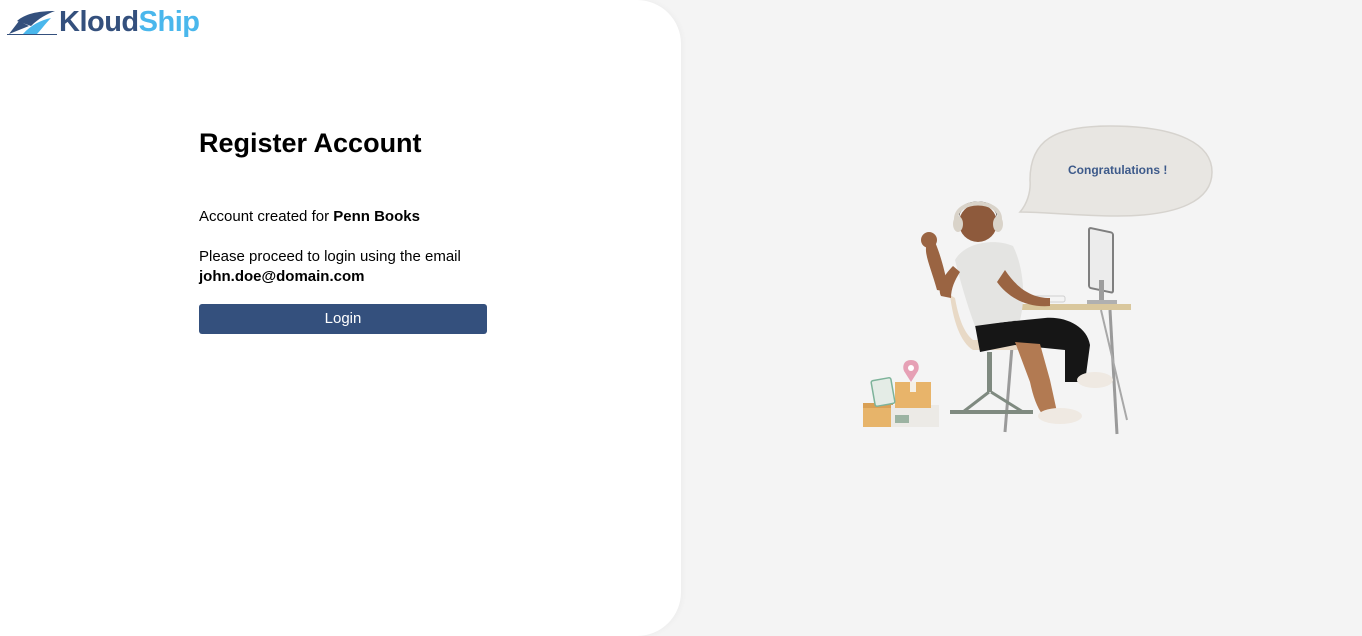  What do you see at coordinates (310, 143) in the screenshot?
I see `page-title: Register Account` at bounding box center [310, 143].